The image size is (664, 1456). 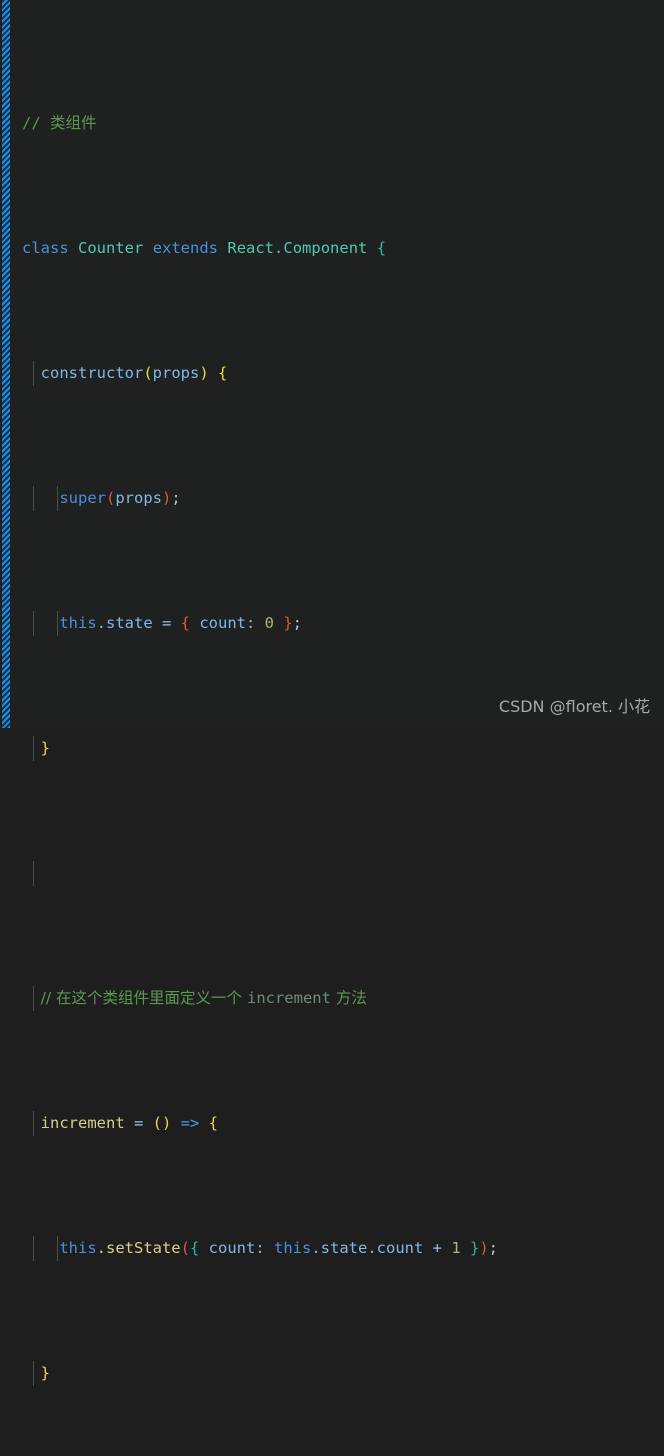 I want to click on code-line-blank, so click(x=332, y=873).